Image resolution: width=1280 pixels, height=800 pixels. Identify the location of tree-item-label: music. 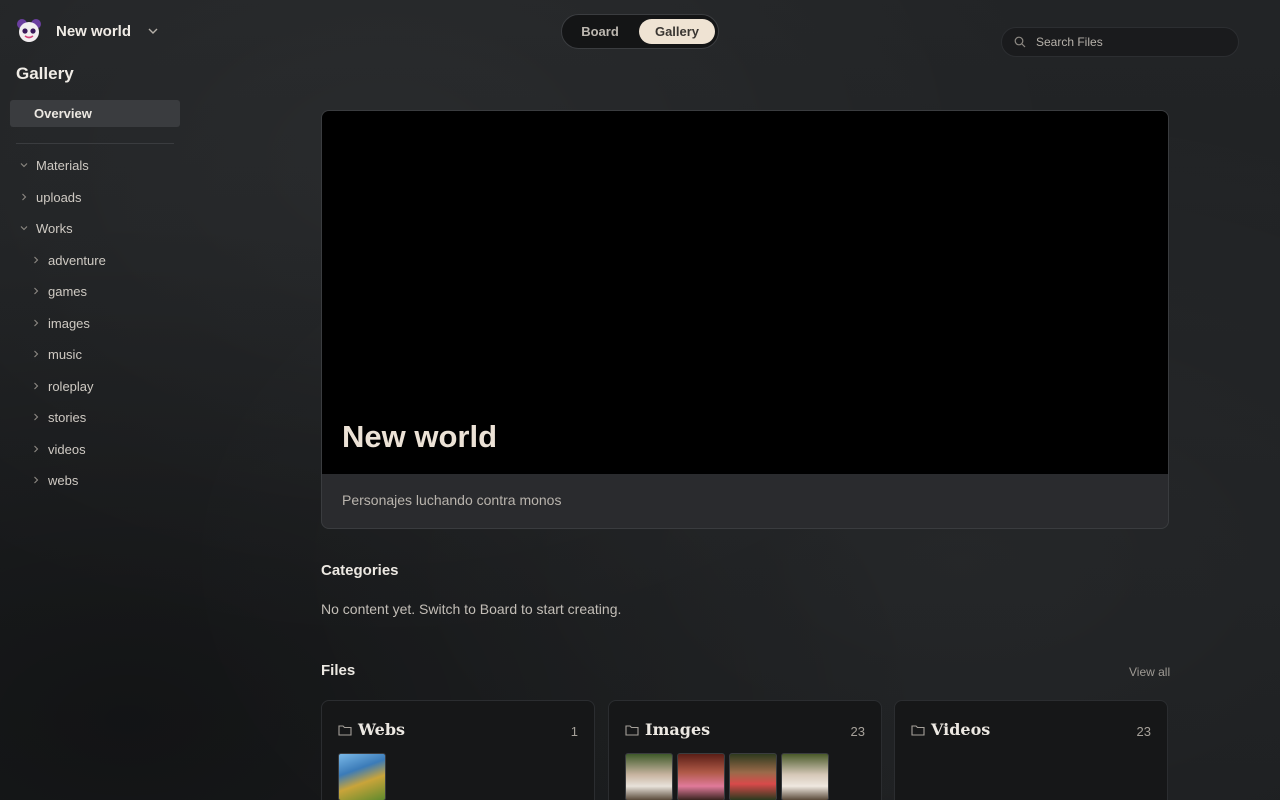
(65, 354).